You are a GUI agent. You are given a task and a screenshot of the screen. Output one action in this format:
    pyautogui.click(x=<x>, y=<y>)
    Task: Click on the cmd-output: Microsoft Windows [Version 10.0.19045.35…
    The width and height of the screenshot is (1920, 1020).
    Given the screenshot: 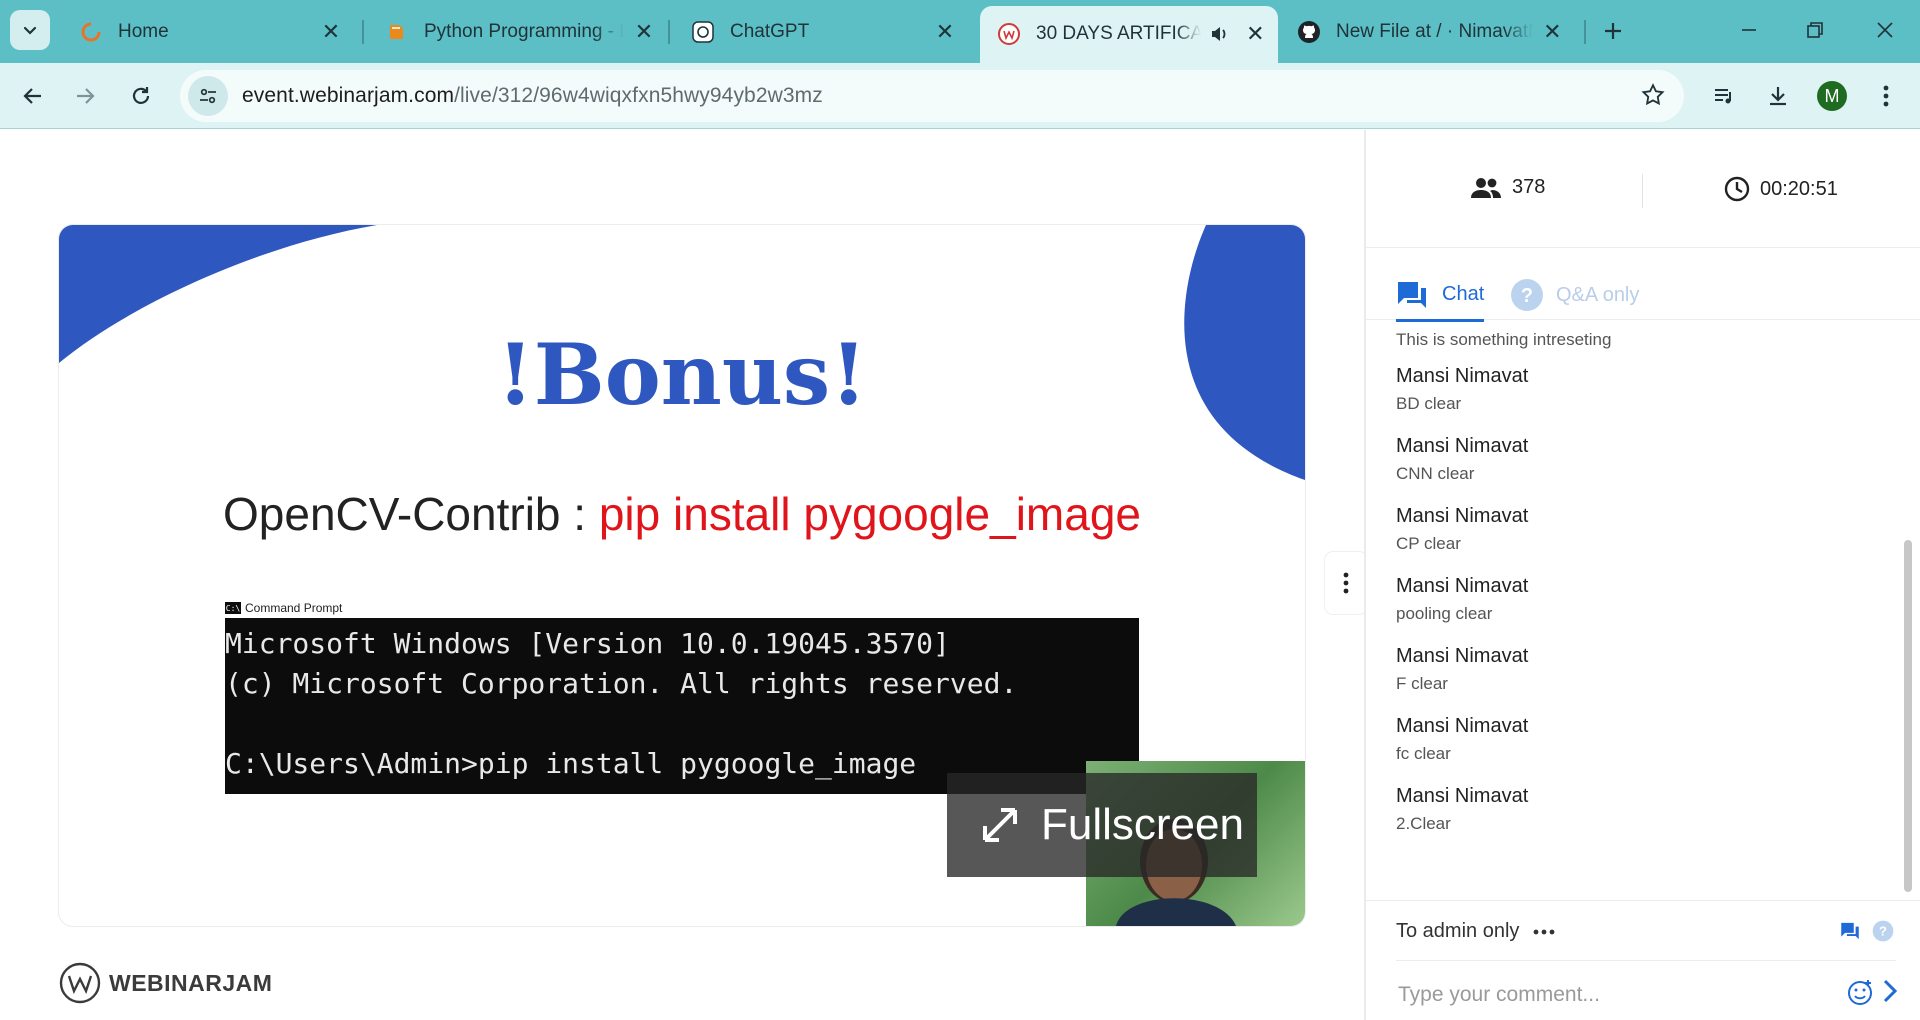 What is the action you would take?
    pyautogui.click(x=621, y=703)
    